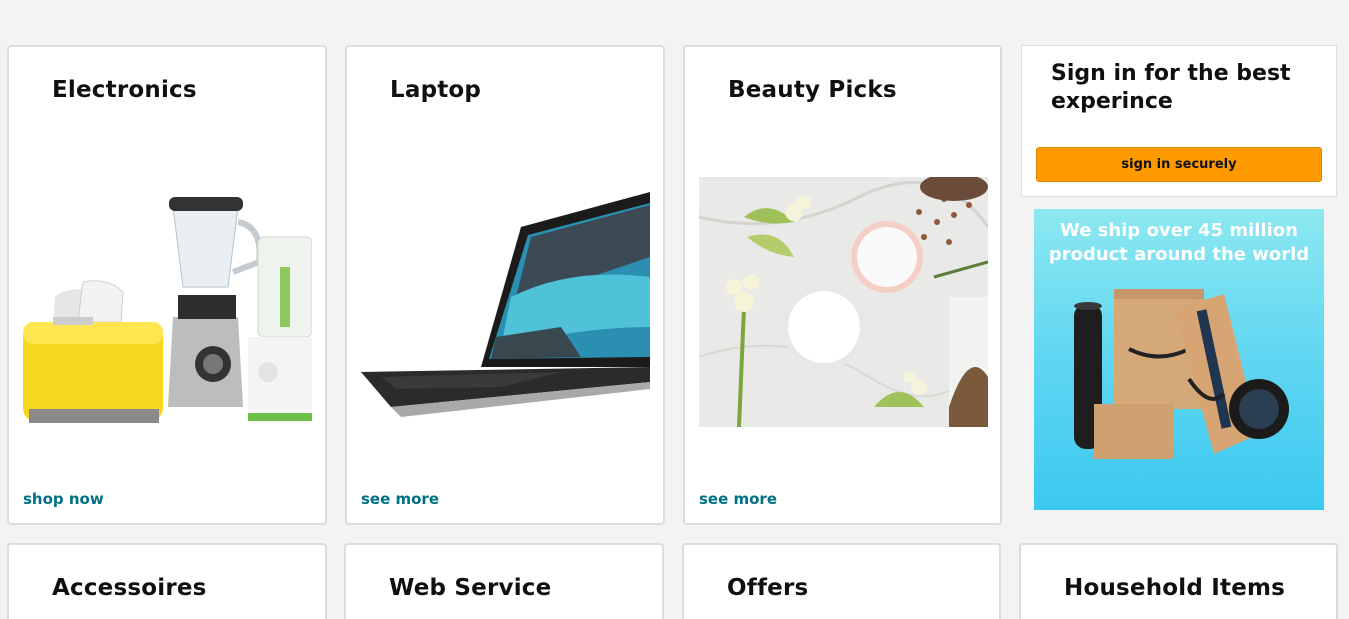 This screenshot has height=619, width=1349. Describe the element at coordinates (843, 302) in the screenshot. I see `beauty-image` at that location.